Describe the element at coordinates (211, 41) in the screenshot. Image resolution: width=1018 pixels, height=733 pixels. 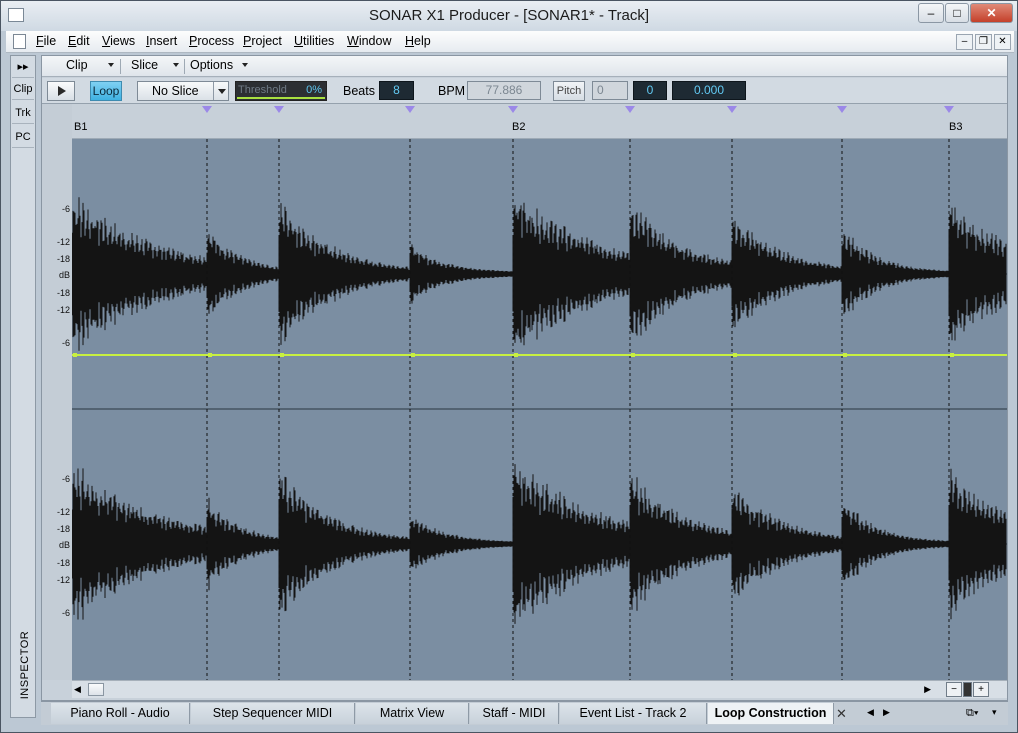
I see `menu-process: Process` at that location.